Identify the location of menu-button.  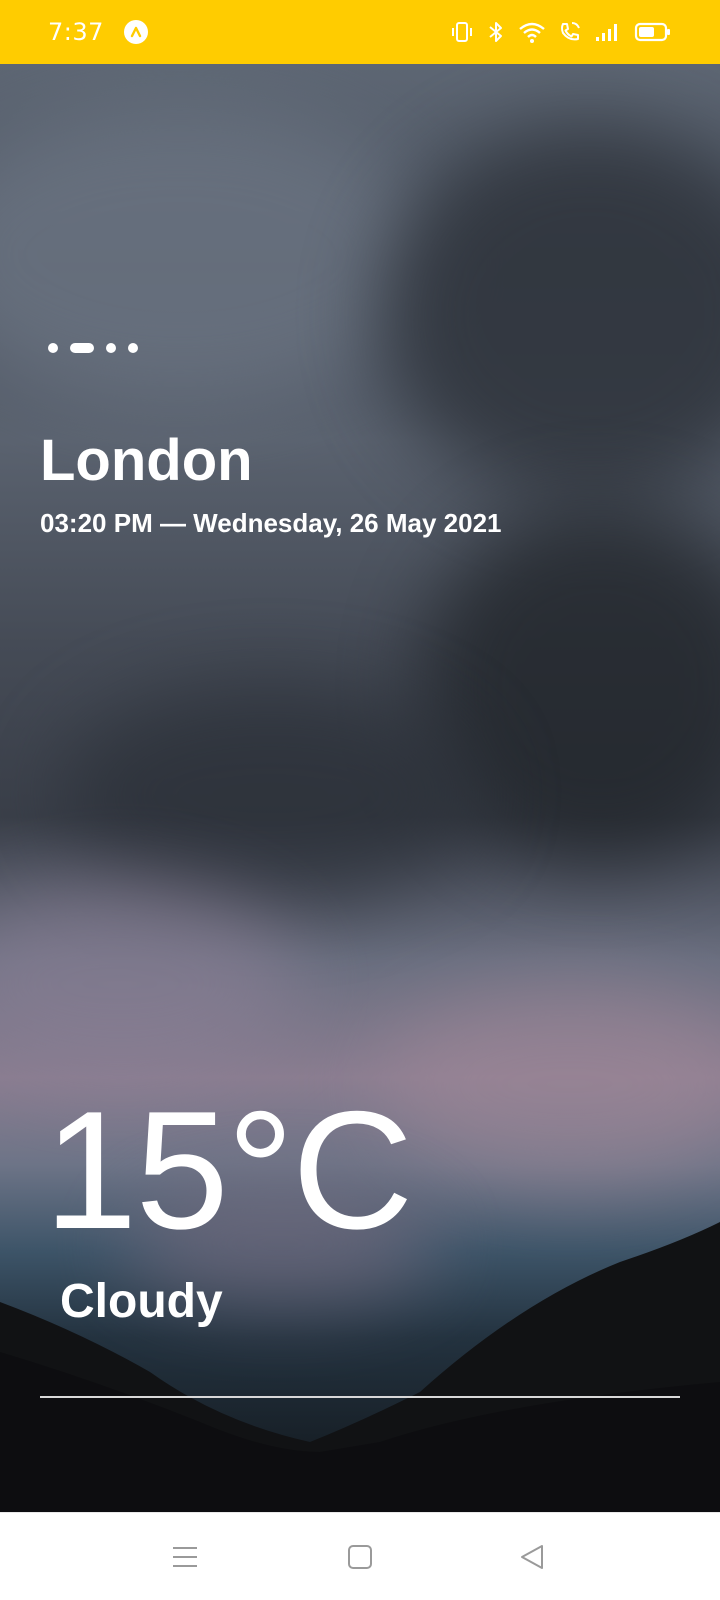
(185, 1557).